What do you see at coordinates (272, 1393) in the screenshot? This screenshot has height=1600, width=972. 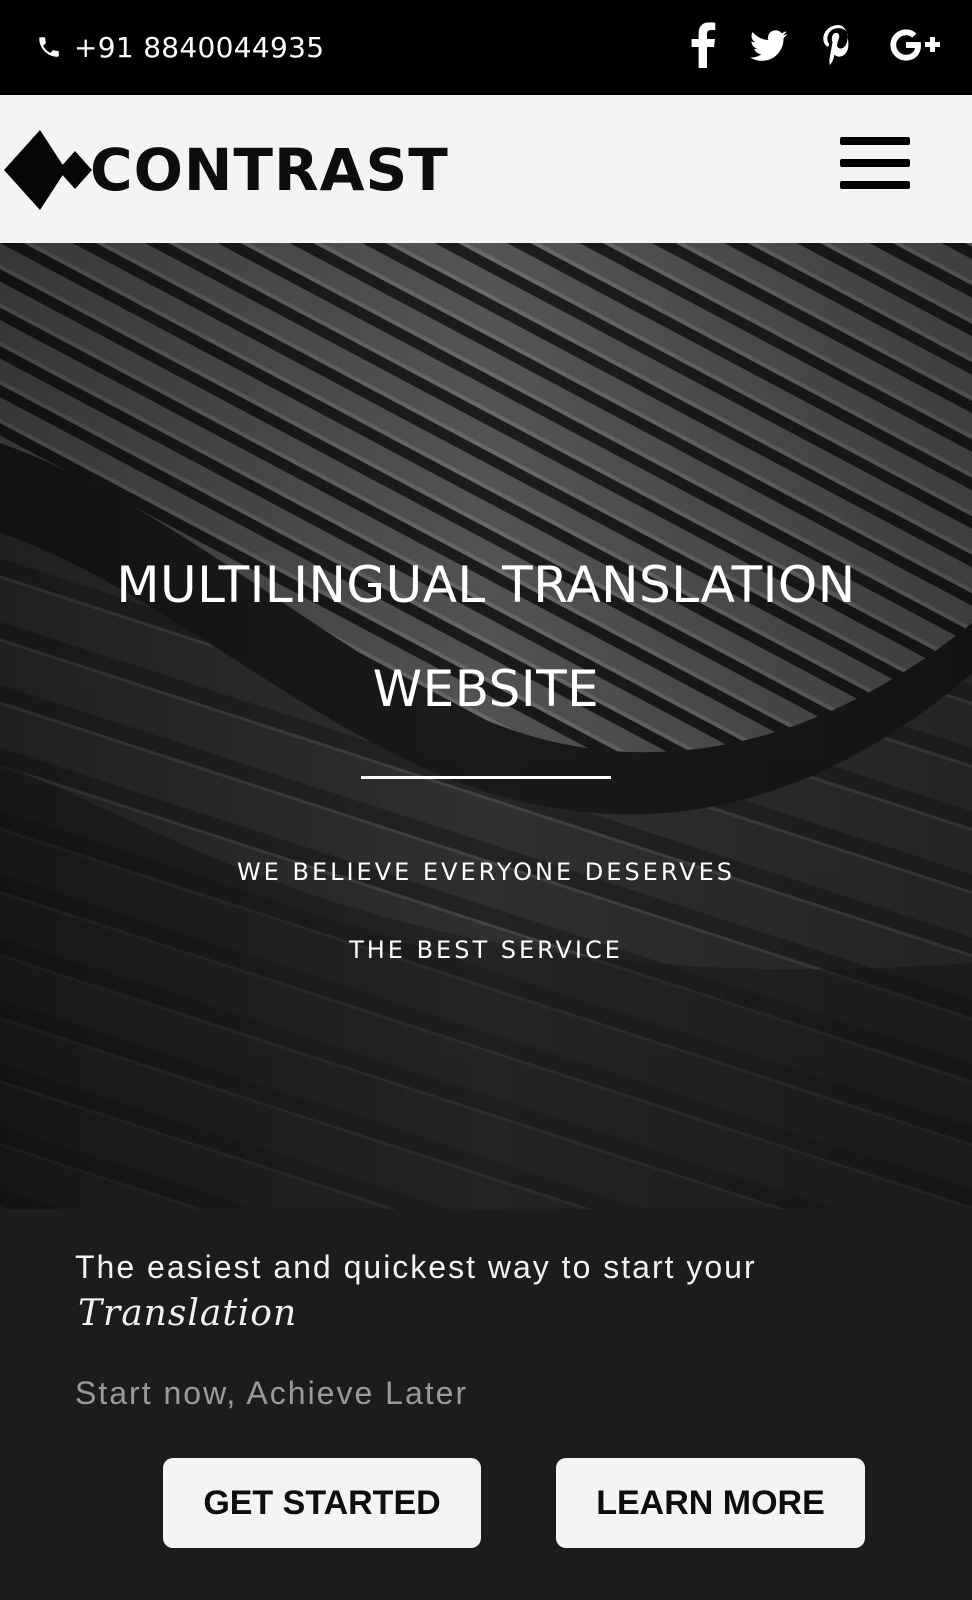 I see `cta-tagline: Start now, Achieve Later` at bounding box center [272, 1393].